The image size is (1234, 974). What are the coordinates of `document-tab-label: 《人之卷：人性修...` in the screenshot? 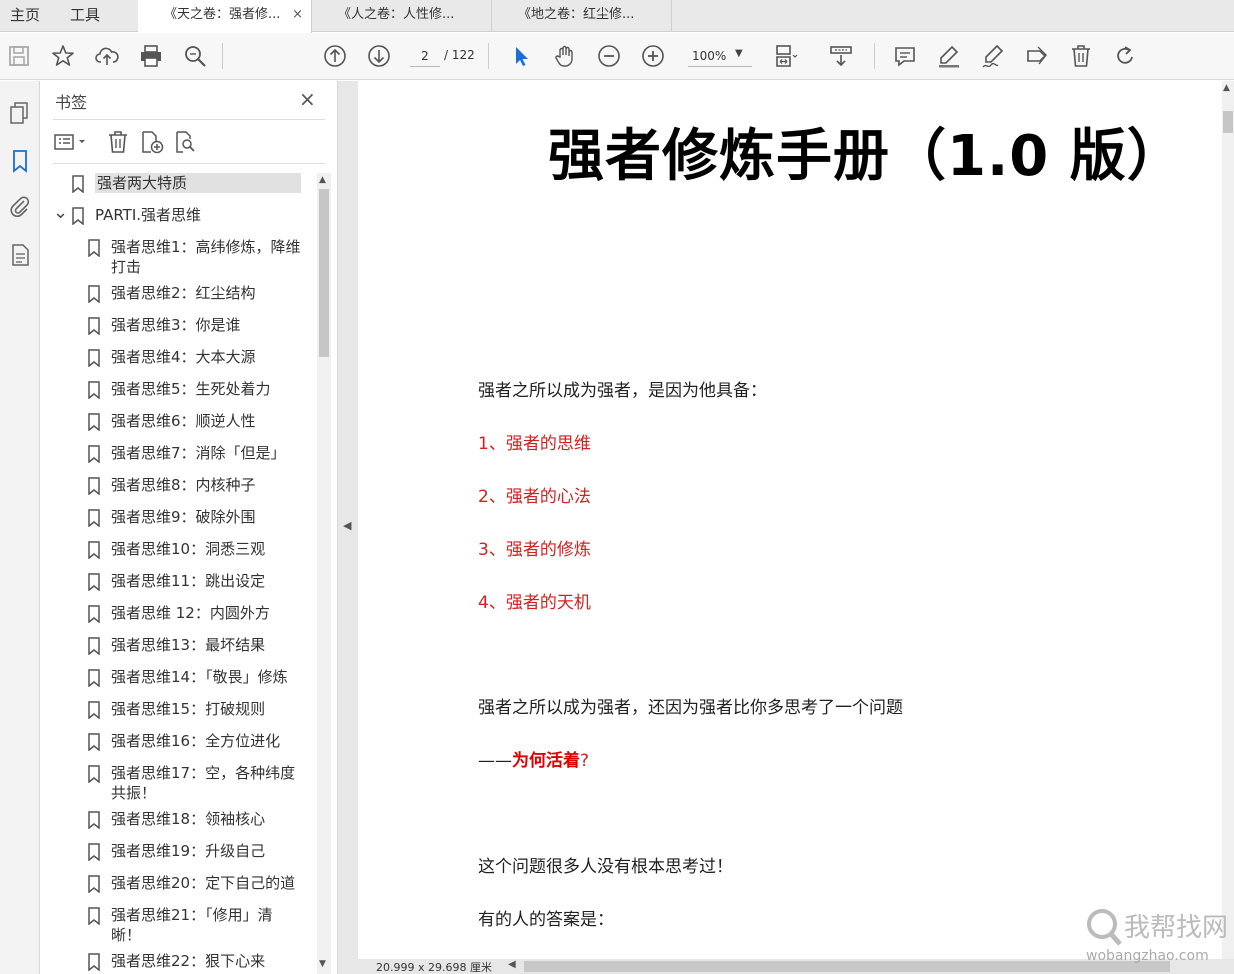 It's located at (396, 14).